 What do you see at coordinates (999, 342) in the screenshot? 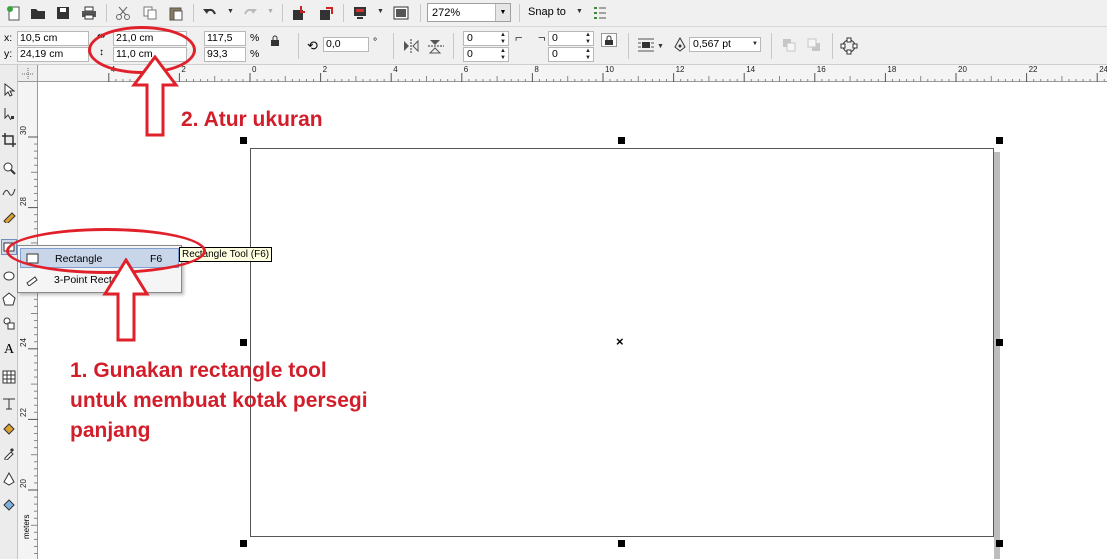
I see `selection-handle-middle-right` at bounding box center [999, 342].